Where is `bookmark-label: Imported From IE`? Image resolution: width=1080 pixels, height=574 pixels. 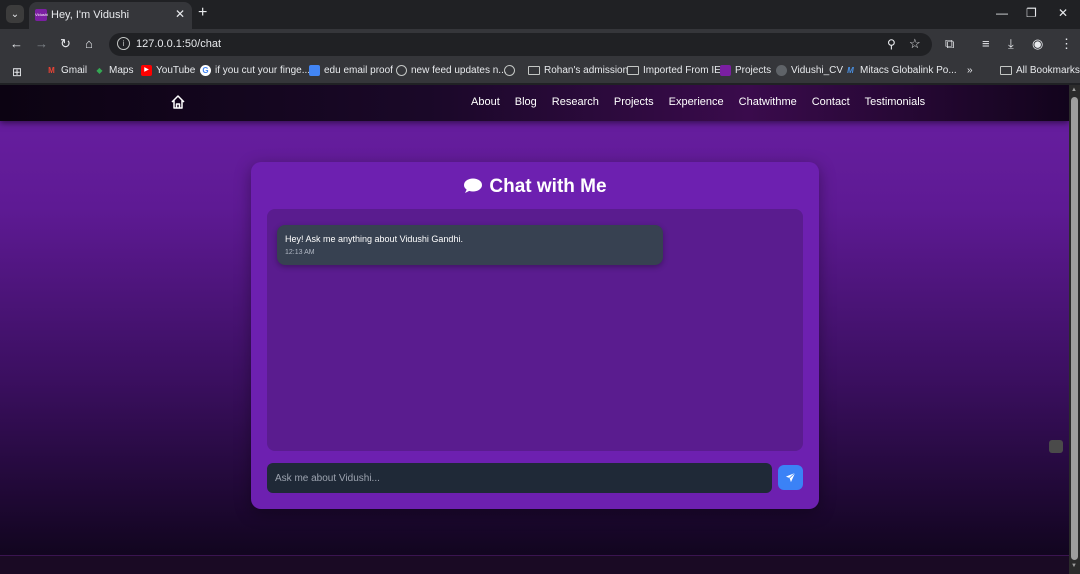
bookmark-label: Imported From IE is located at coordinates (682, 70).